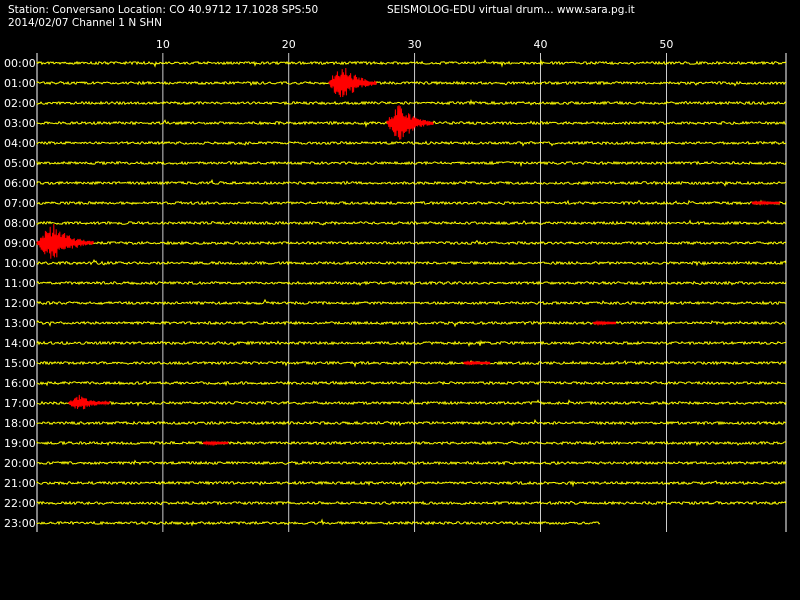 Image resolution: width=800 pixels, height=600 pixels. I want to click on hour-label-0800: 08:00, so click(20, 223).